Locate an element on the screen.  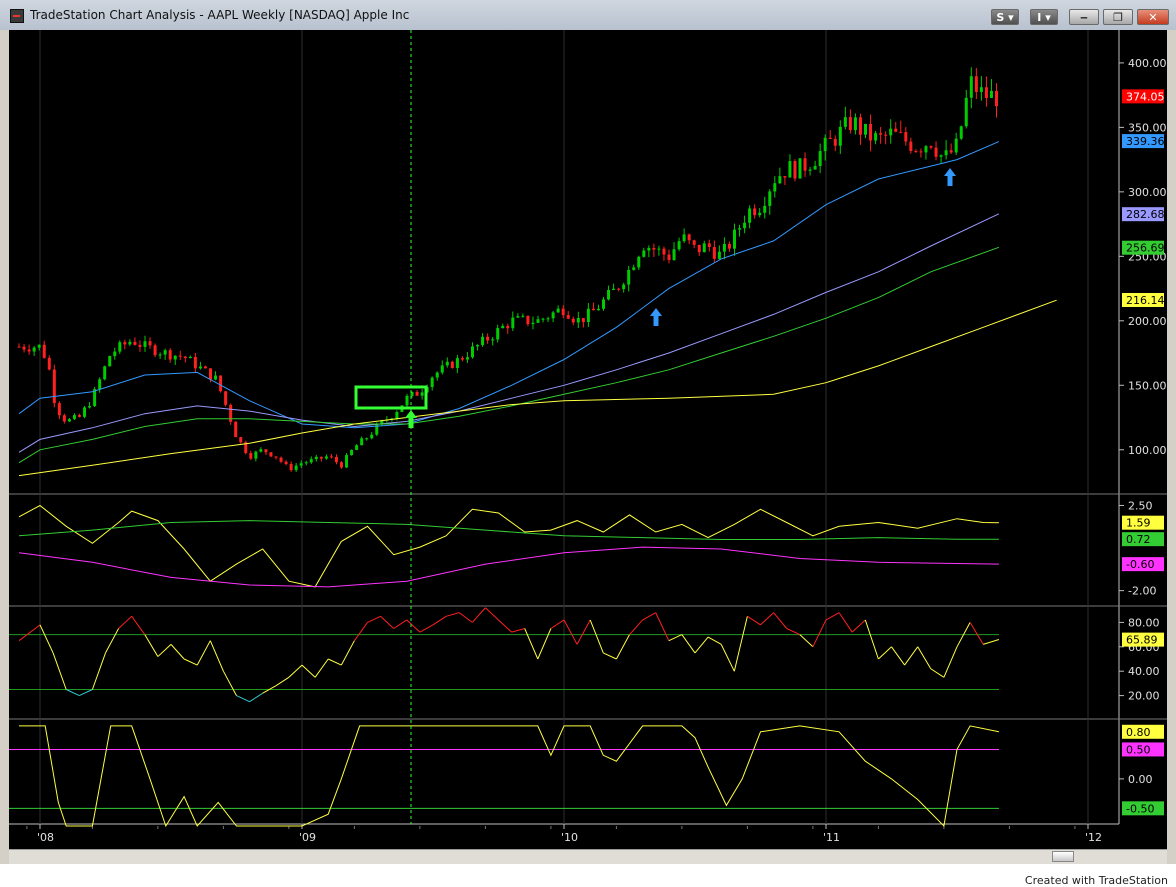
last-price-tag: 374.05 is located at coordinates (1145, 96).